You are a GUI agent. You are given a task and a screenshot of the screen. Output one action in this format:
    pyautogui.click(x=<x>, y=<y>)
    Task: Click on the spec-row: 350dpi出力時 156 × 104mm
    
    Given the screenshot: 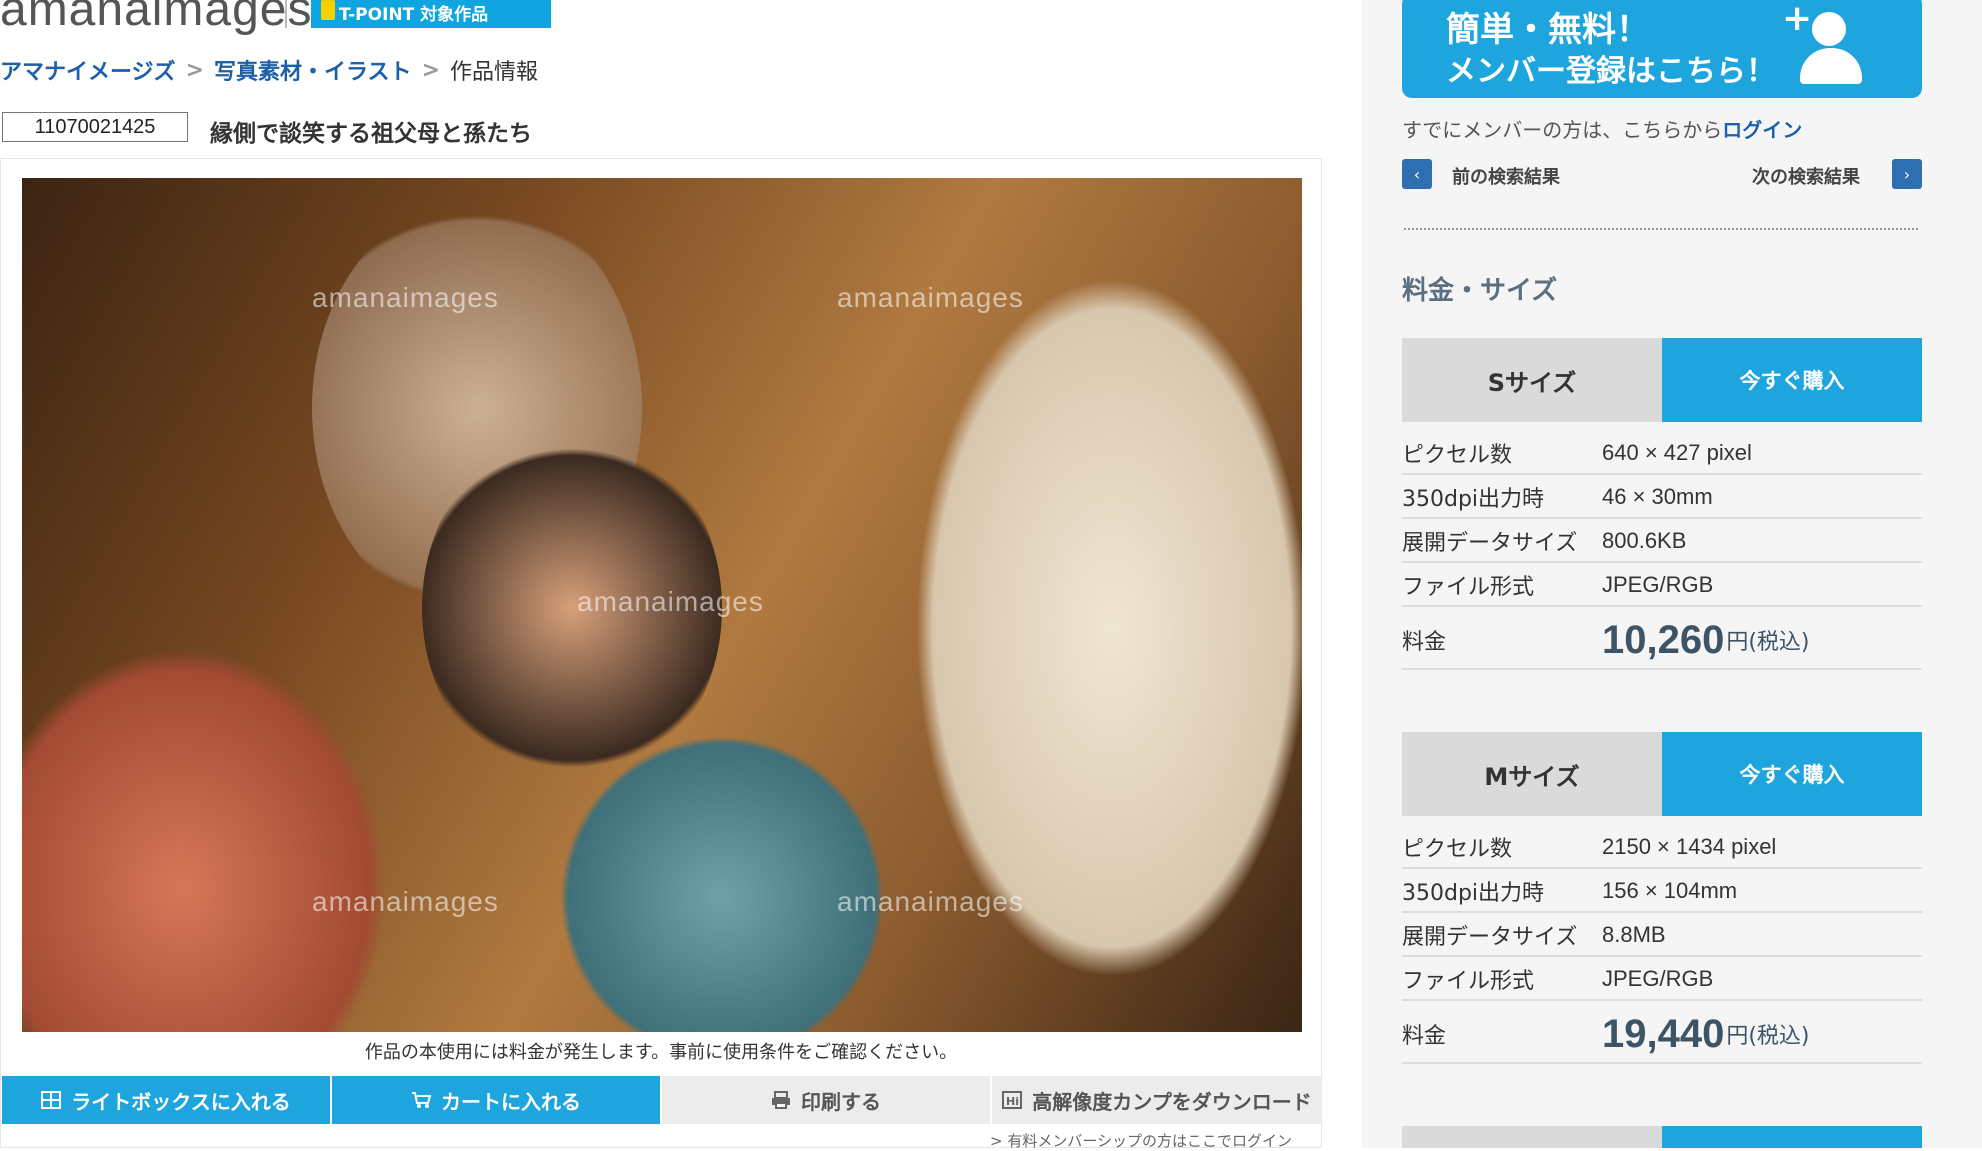 What is the action you would take?
    pyautogui.click(x=1662, y=891)
    